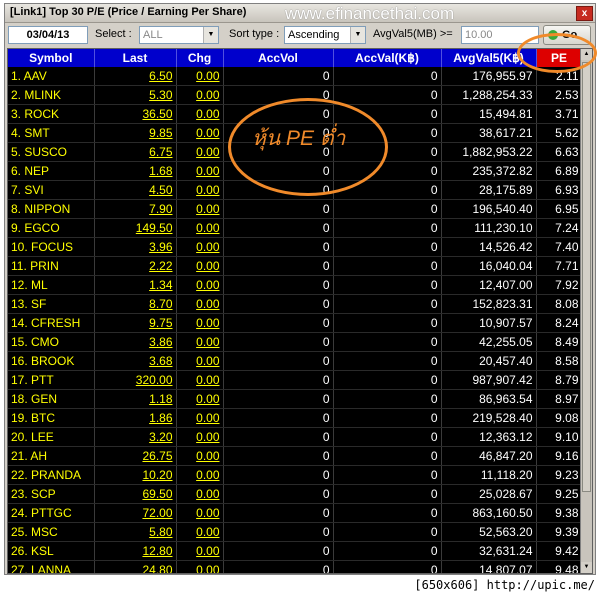  What do you see at coordinates (295, 399) in the screenshot?
I see `table-row: 18. GEN 1.18 0.00 0 0 86,963.54 8.97` at bounding box center [295, 399].